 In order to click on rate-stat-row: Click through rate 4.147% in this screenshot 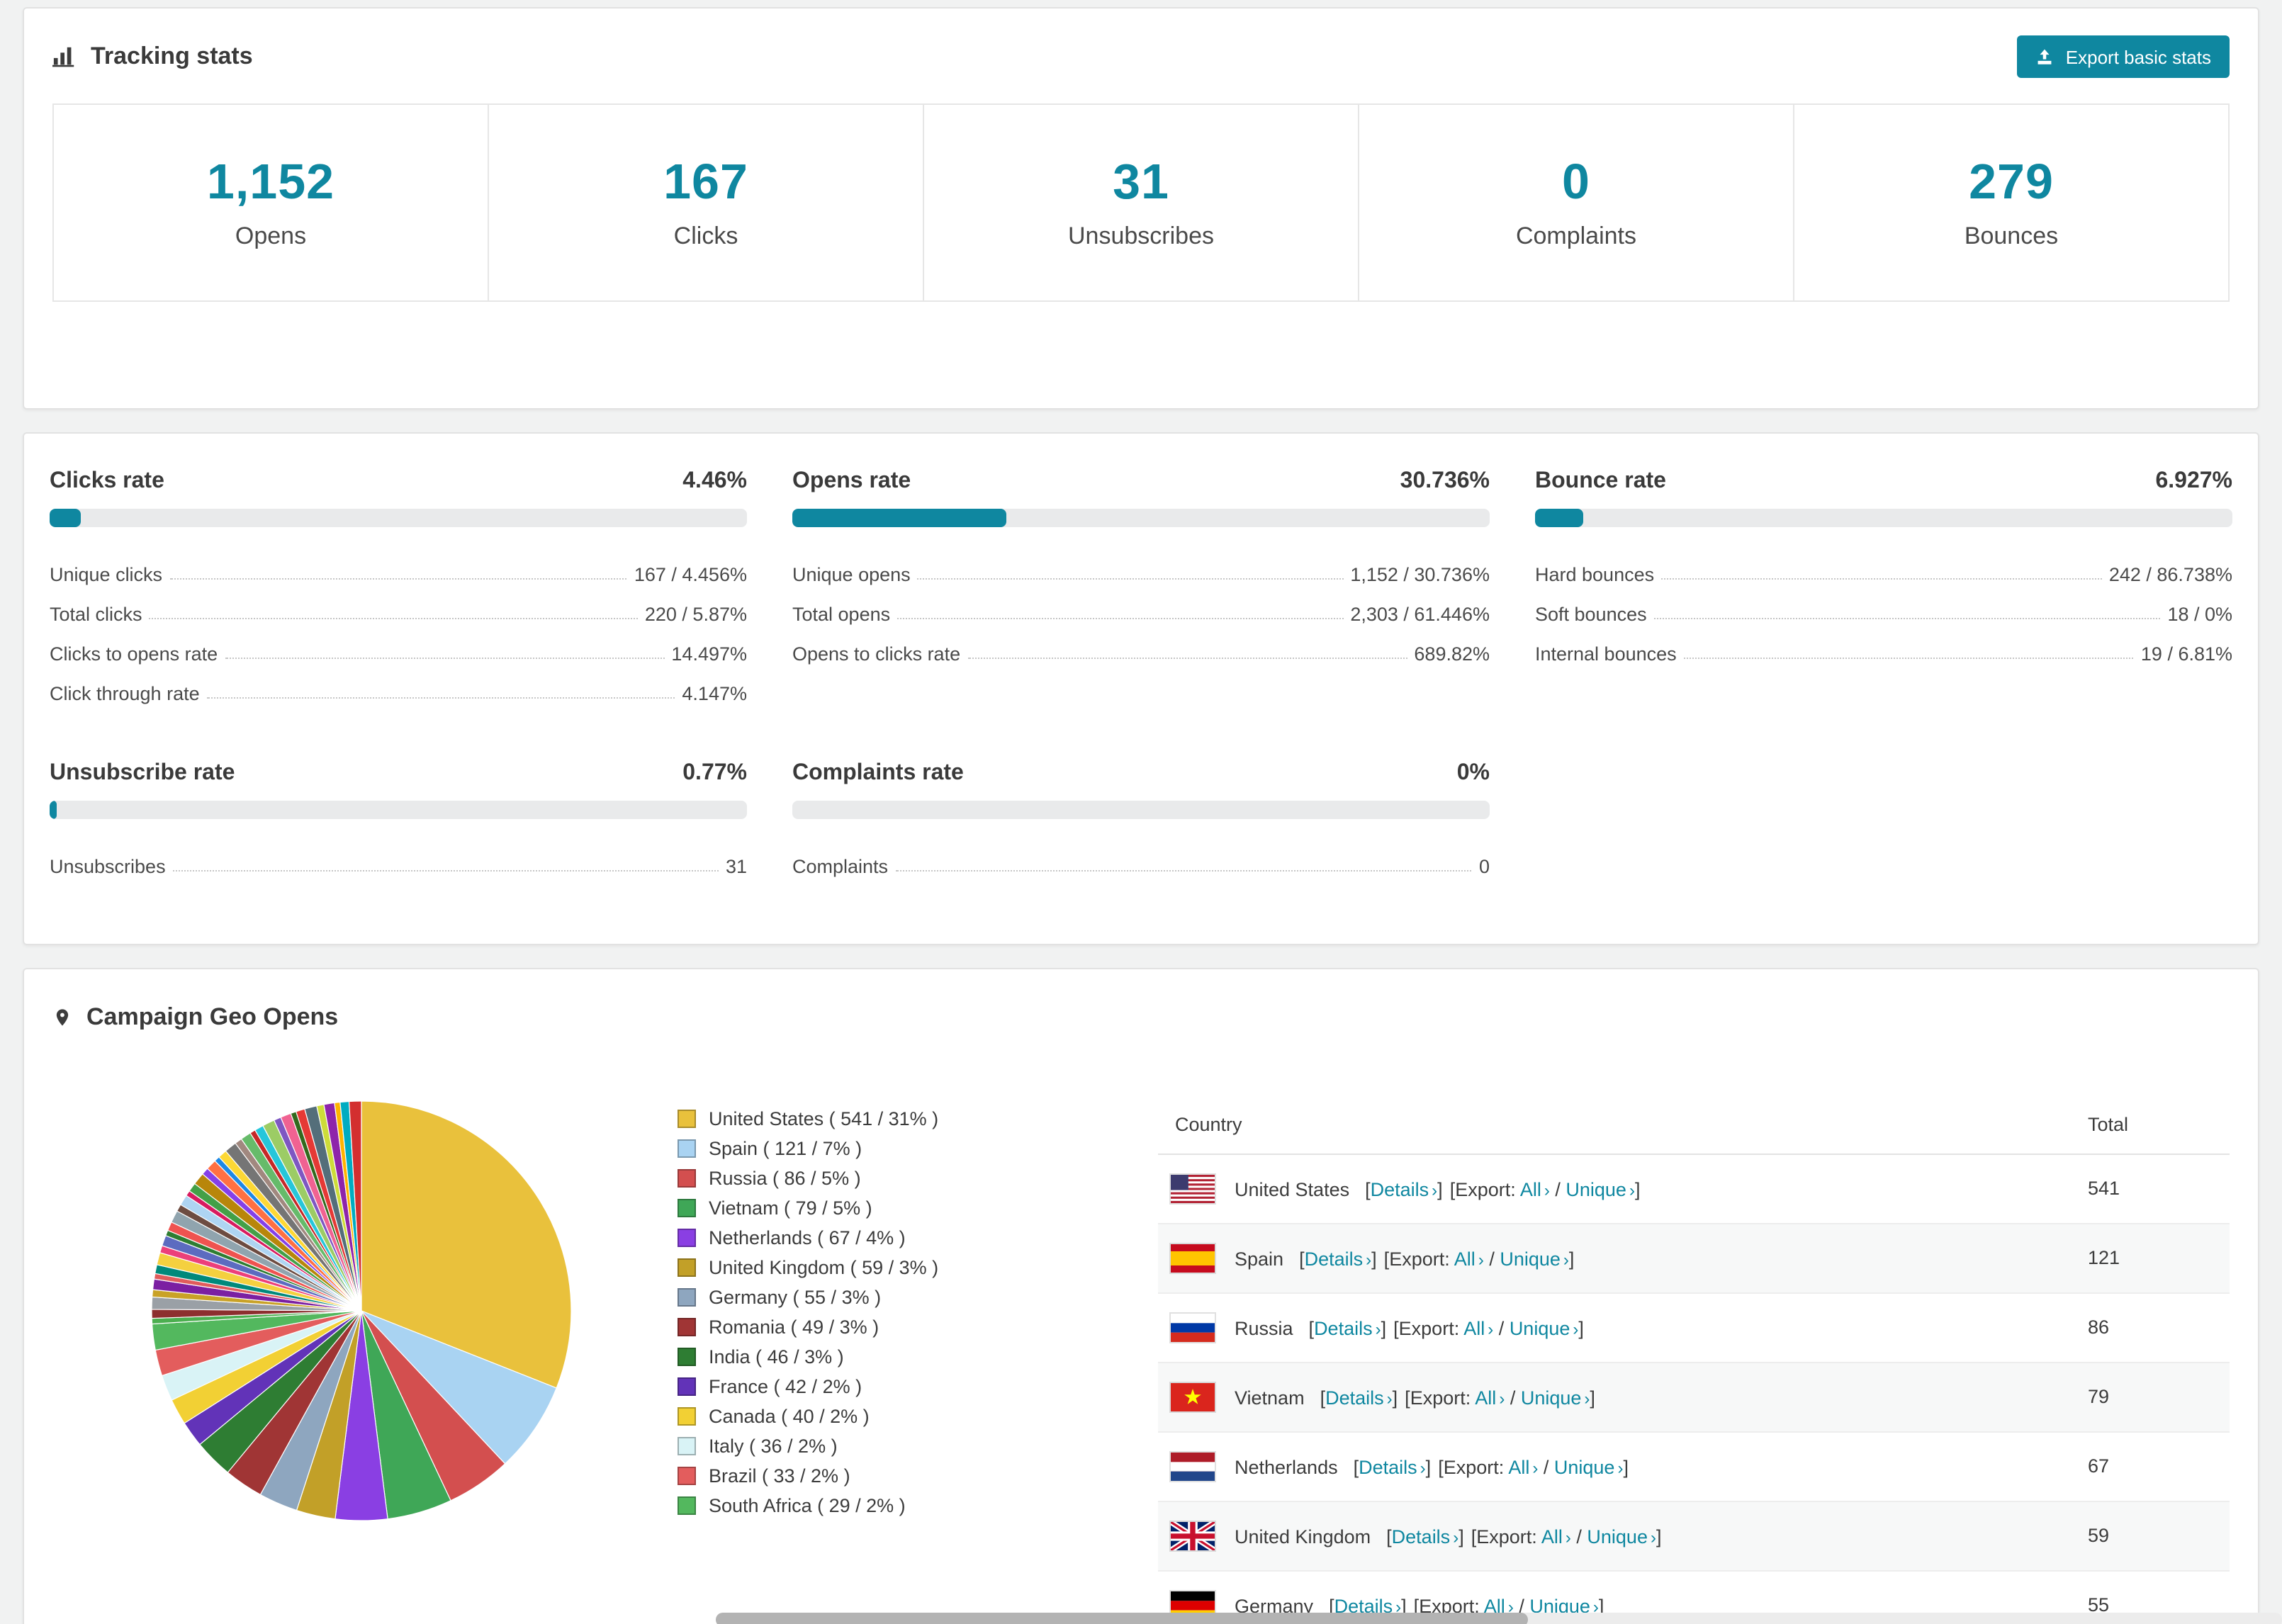, I will do `click(399, 684)`.